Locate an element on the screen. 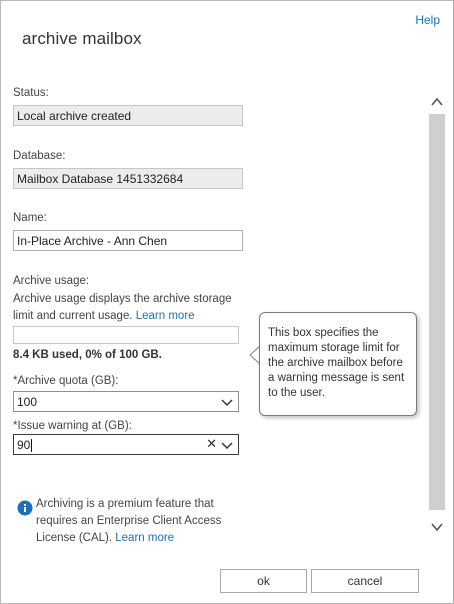 The image size is (454, 604). cal-learn-more-link: Learn more is located at coordinates (144, 538).